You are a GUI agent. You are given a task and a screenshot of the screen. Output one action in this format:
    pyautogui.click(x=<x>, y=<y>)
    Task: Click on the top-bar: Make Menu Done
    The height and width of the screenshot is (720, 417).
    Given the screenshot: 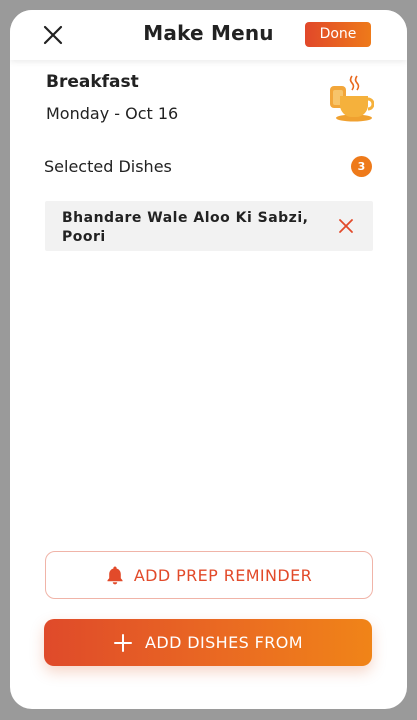 What is the action you would take?
    pyautogui.click(x=208, y=35)
    